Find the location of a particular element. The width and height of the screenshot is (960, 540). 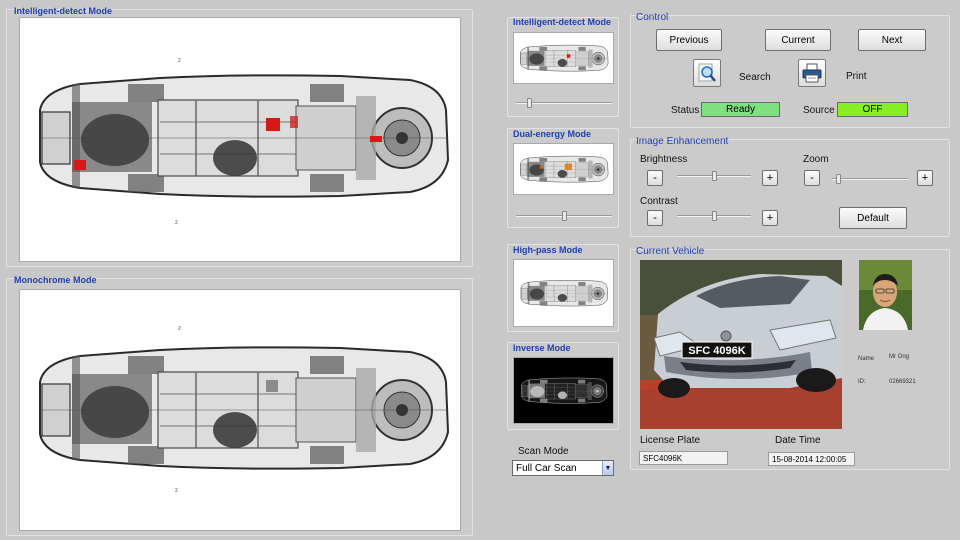

group-title: Current Vehicle is located at coordinates (670, 251).